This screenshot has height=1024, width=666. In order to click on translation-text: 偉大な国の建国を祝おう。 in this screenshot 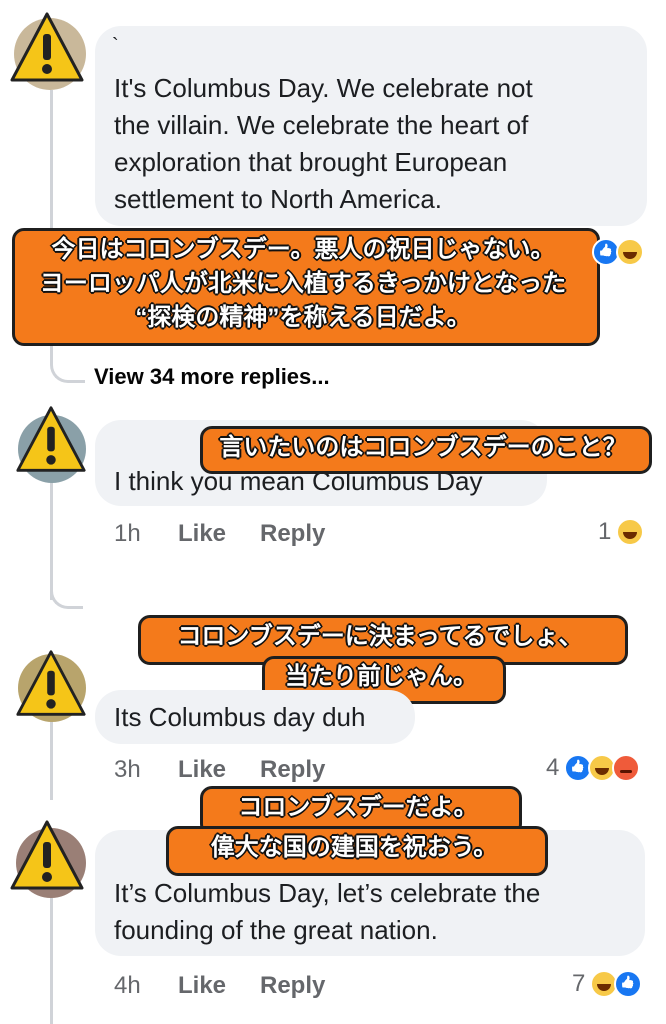, I will do `click(354, 847)`.